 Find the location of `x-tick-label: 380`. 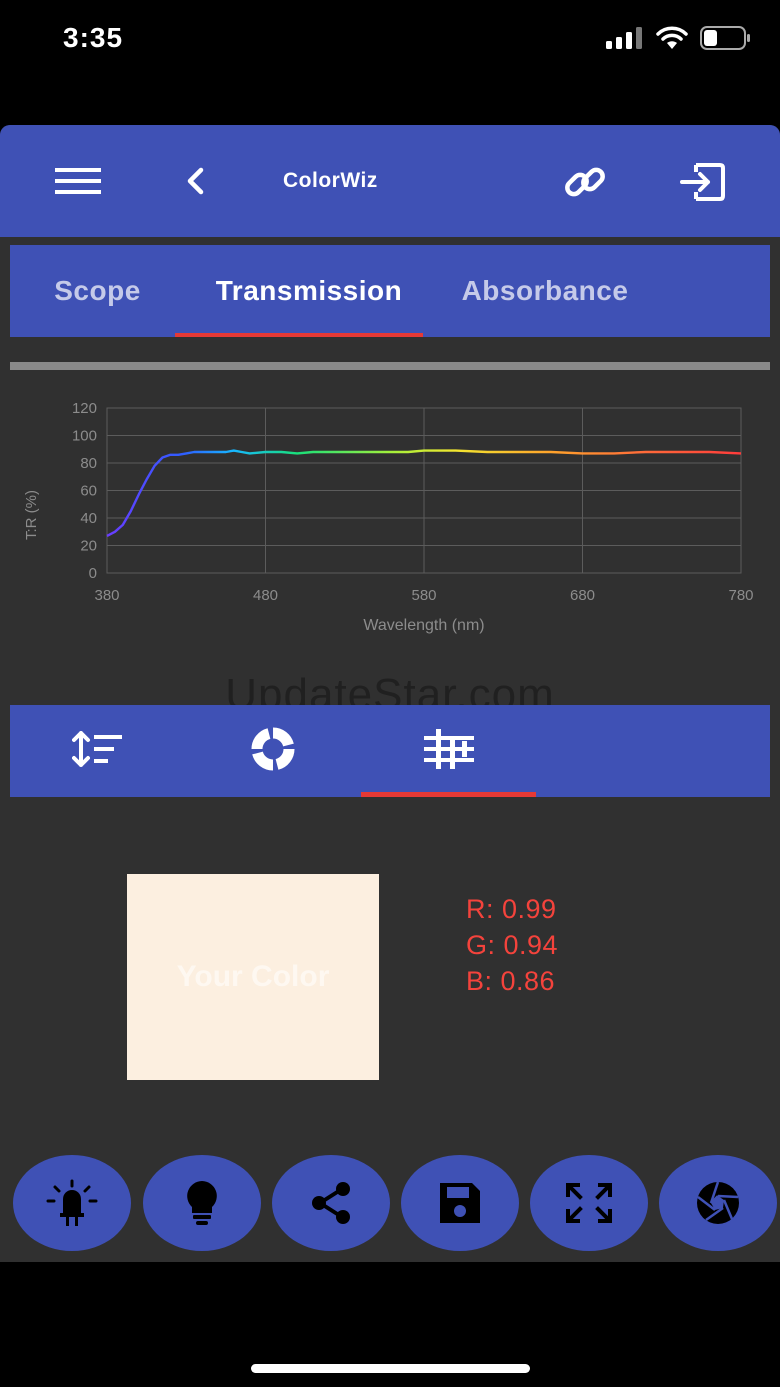

x-tick-label: 380 is located at coordinates (106, 595).